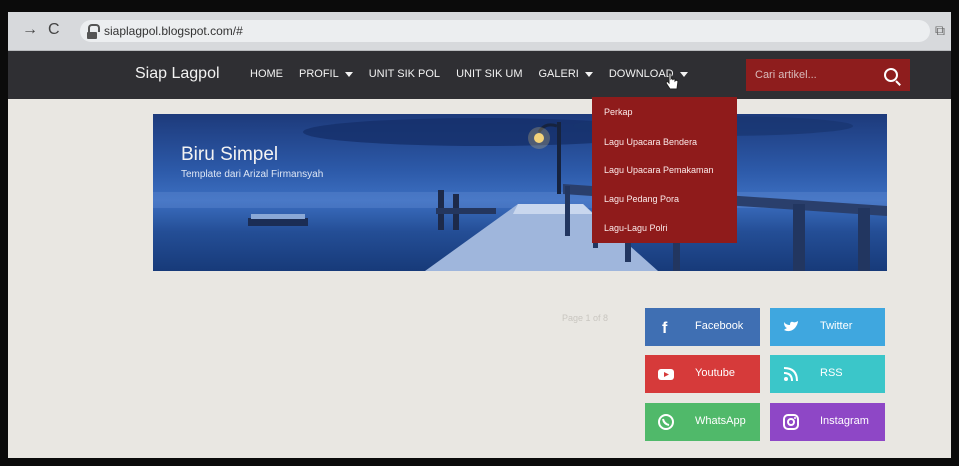 The height and width of the screenshot is (466, 959). What do you see at coordinates (585, 318) in the screenshot?
I see `page-indicator: Page 1 of 8` at bounding box center [585, 318].